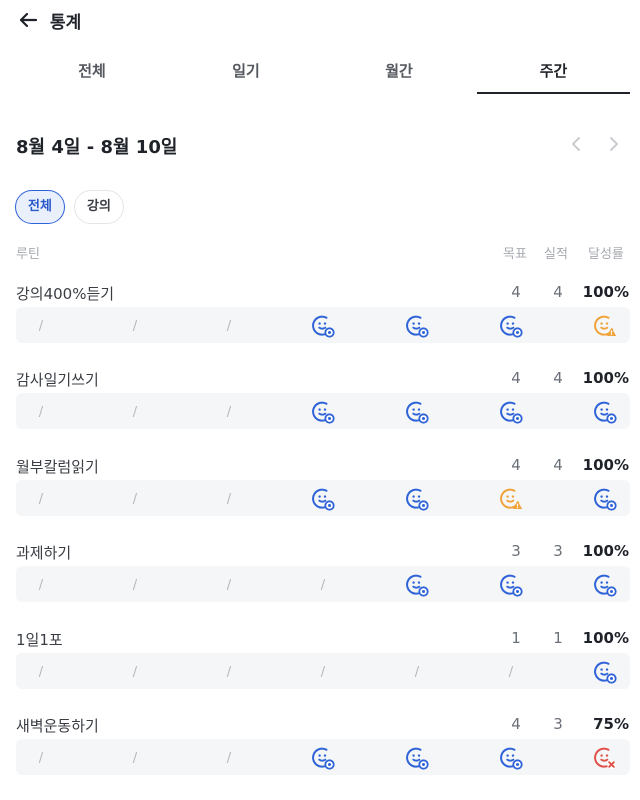 The width and height of the screenshot is (640, 800). What do you see at coordinates (613, 144) in the screenshot?
I see `next-week-chevron-right-icon` at bounding box center [613, 144].